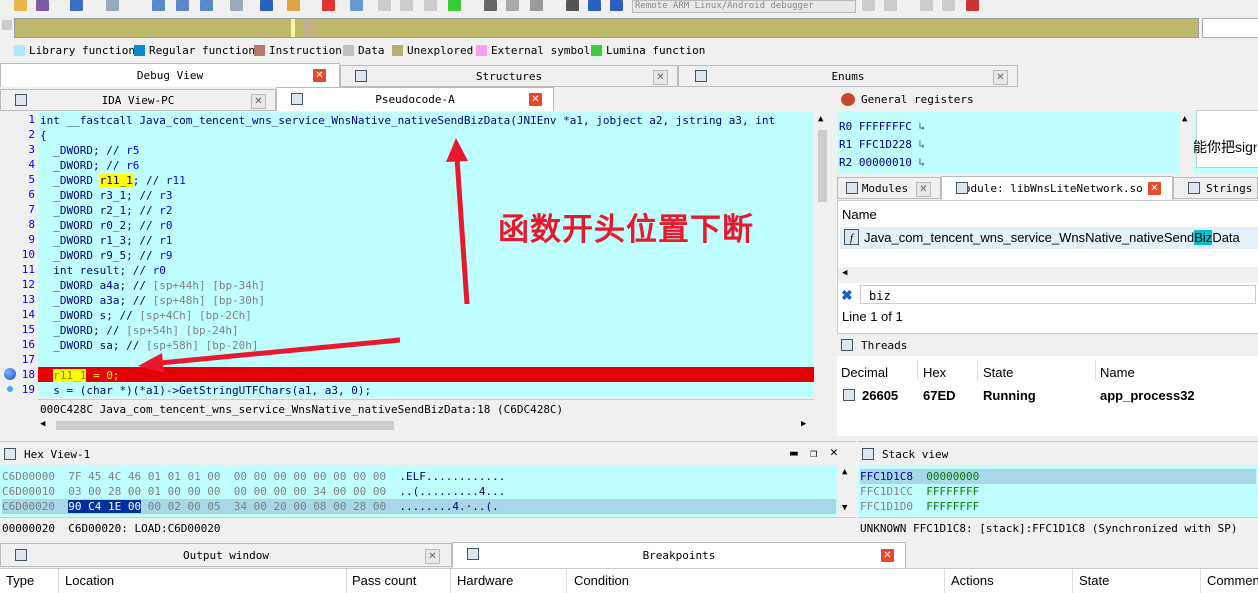 This screenshot has height=593, width=1258. What do you see at coordinates (1215, 188) in the screenshot?
I see `tab-strings: Strings w` at bounding box center [1215, 188].